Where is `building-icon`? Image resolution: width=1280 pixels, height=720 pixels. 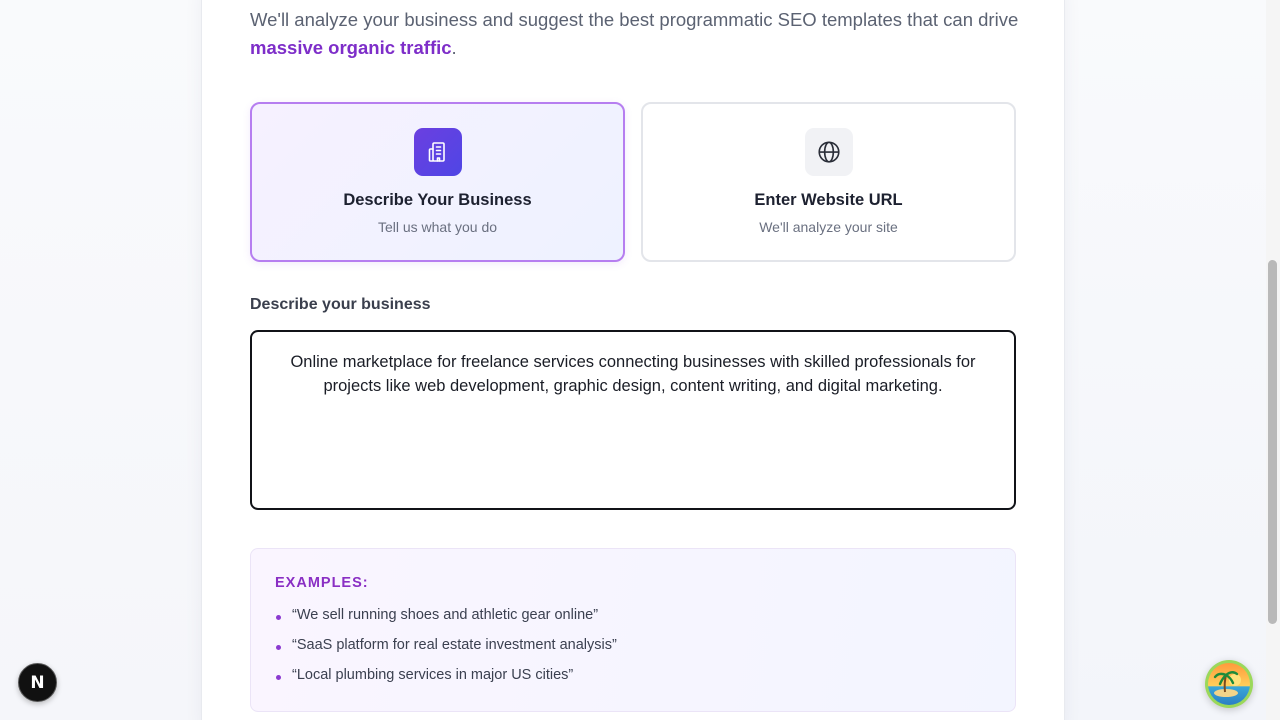
building-icon is located at coordinates (437, 152).